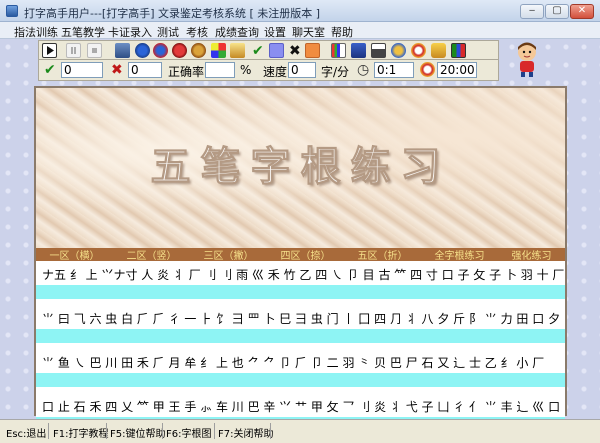  Describe the element at coordinates (83, 32) in the screenshot. I see `menu-item-wubi-lessons: 五笔教学` at that location.